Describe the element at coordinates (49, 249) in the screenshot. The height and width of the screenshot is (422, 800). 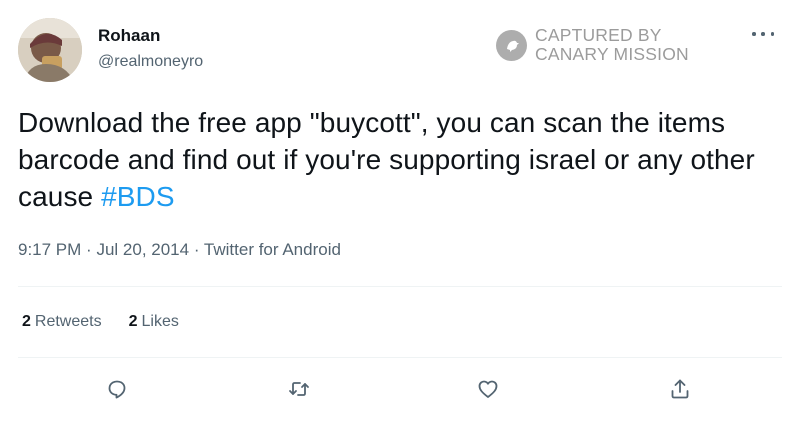
I see `tweet-time: 9:17 PM` at that location.